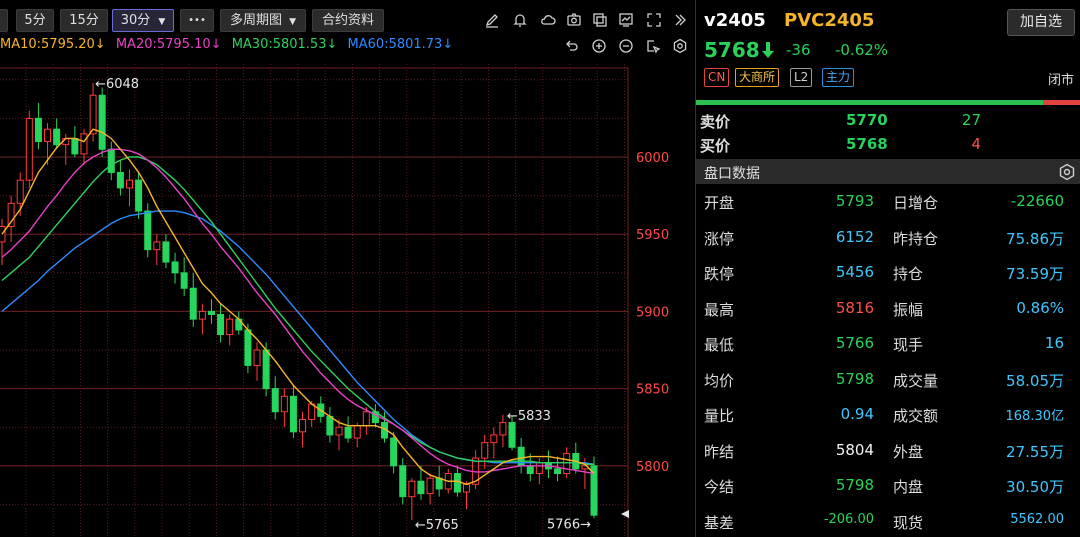 The image size is (1080, 537). What do you see at coordinates (829, 20) in the screenshot?
I see `symbol-name: PVC2405` at bounding box center [829, 20].